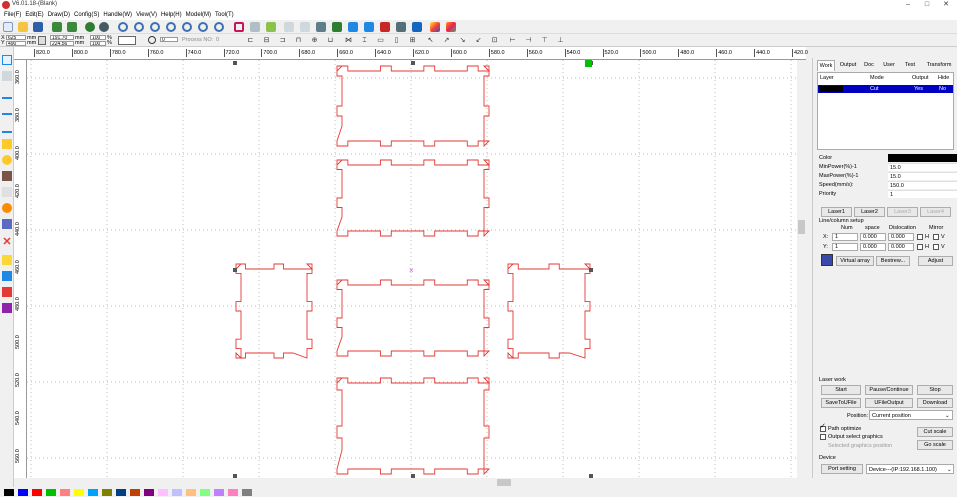  What do you see at coordinates (187, 27) in the screenshot?
I see `zoom-page-icon` at bounding box center [187, 27].